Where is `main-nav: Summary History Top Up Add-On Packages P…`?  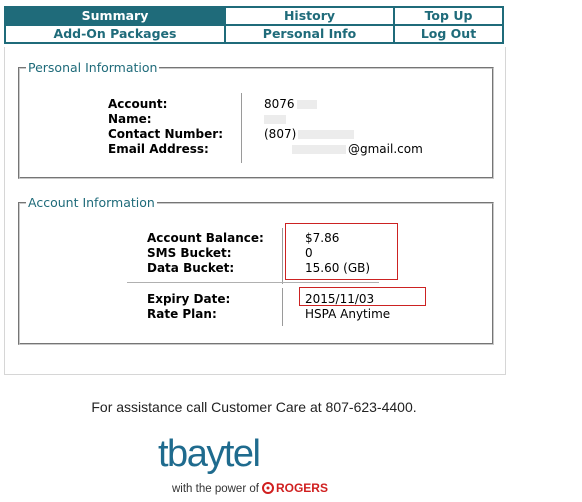
main-nav: Summary History Top Up Add-On Packages P… is located at coordinates (254, 25).